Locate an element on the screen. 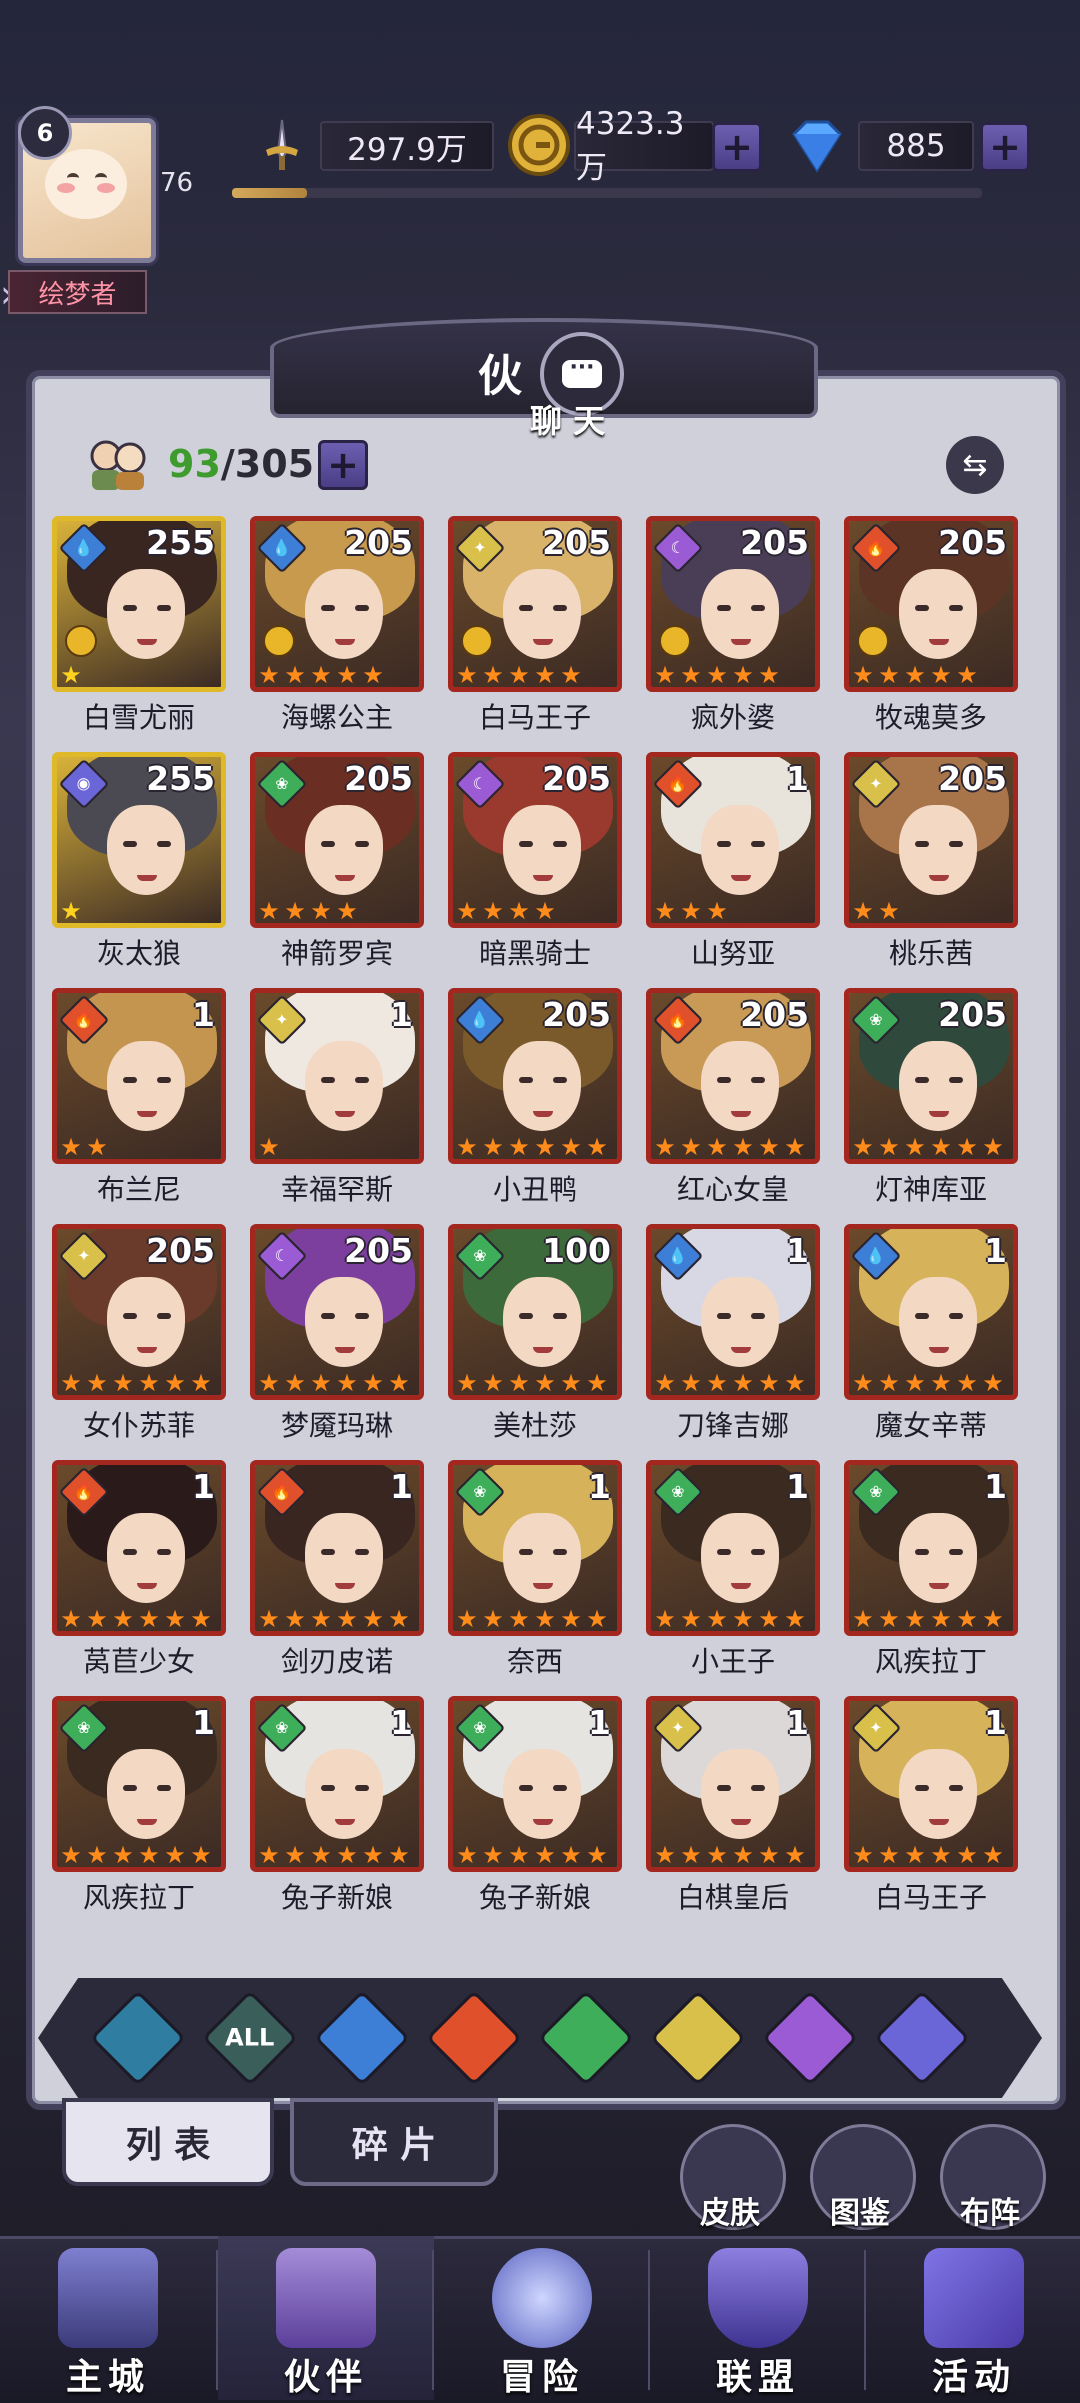 This screenshot has width=1080, height=2403. expand-capacity-button: + is located at coordinates (343, 465).